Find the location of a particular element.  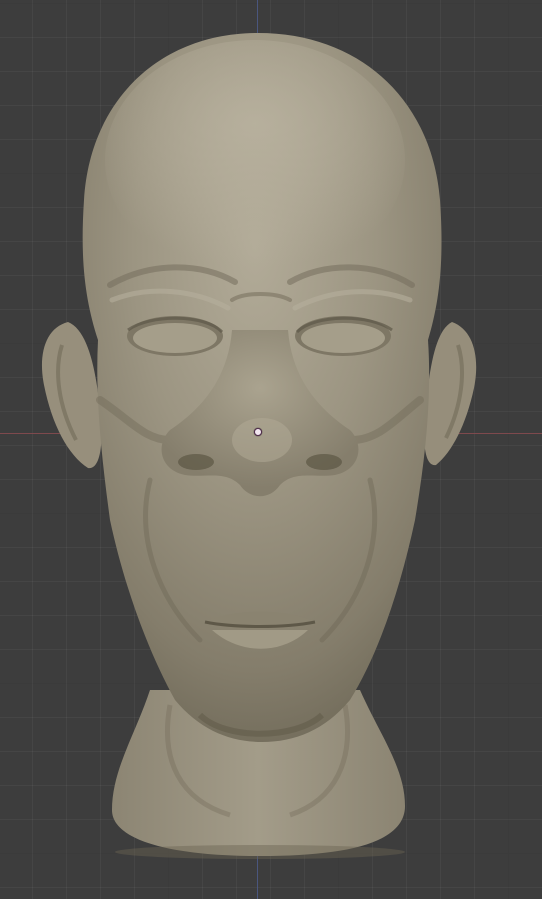

left-eye is located at coordinates (175, 336).